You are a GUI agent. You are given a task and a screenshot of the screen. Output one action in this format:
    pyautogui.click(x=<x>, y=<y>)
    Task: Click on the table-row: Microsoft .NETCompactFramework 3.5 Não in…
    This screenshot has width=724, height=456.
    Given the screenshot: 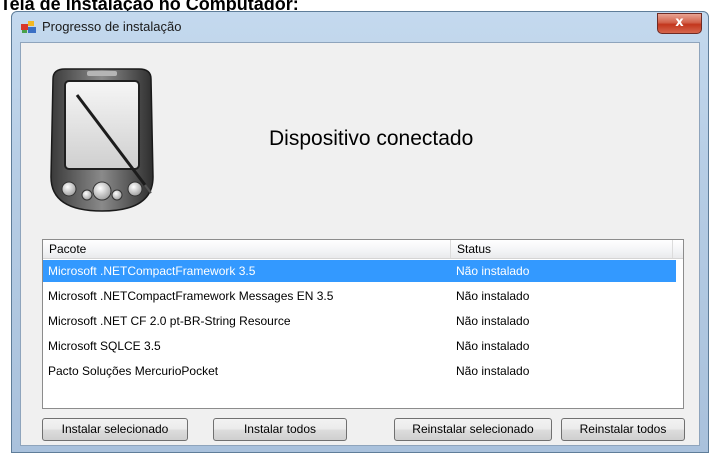 What is the action you would take?
    pyautogui.click(x=359, y=271)
    